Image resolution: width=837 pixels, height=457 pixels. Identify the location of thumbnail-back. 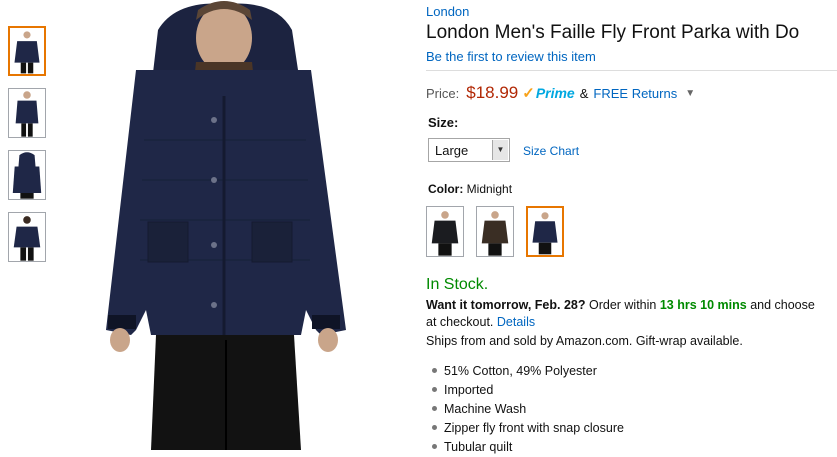
(27, 237).